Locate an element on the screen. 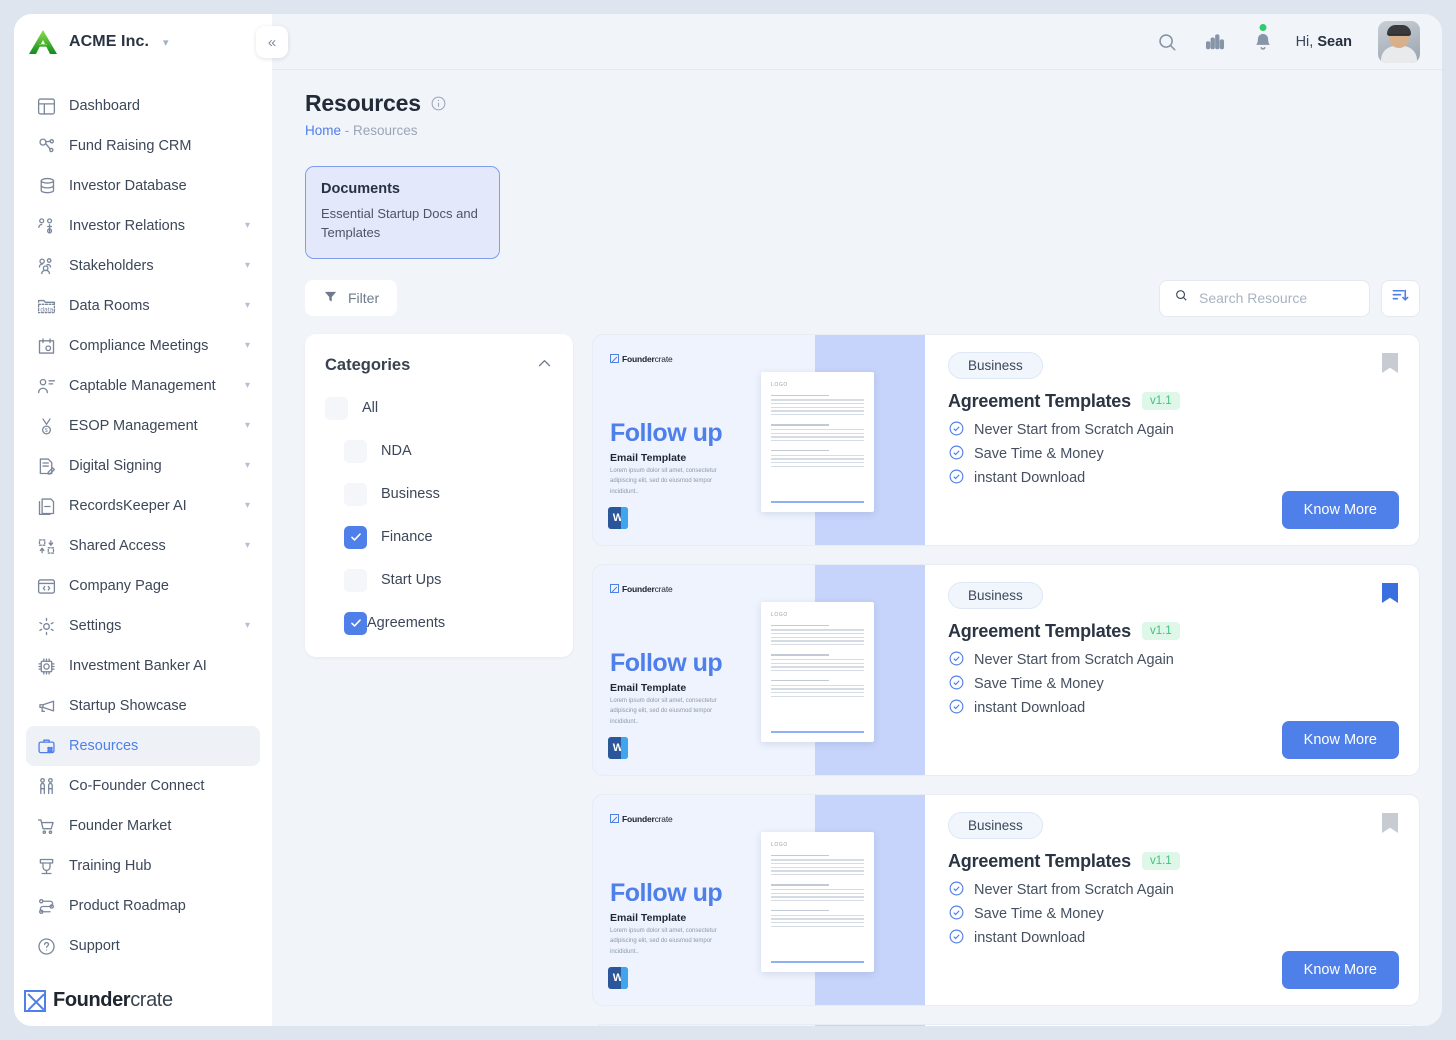  sidebar-item-data-rooms: data Data Rooms ▾ is located at coordinates (143, 306).